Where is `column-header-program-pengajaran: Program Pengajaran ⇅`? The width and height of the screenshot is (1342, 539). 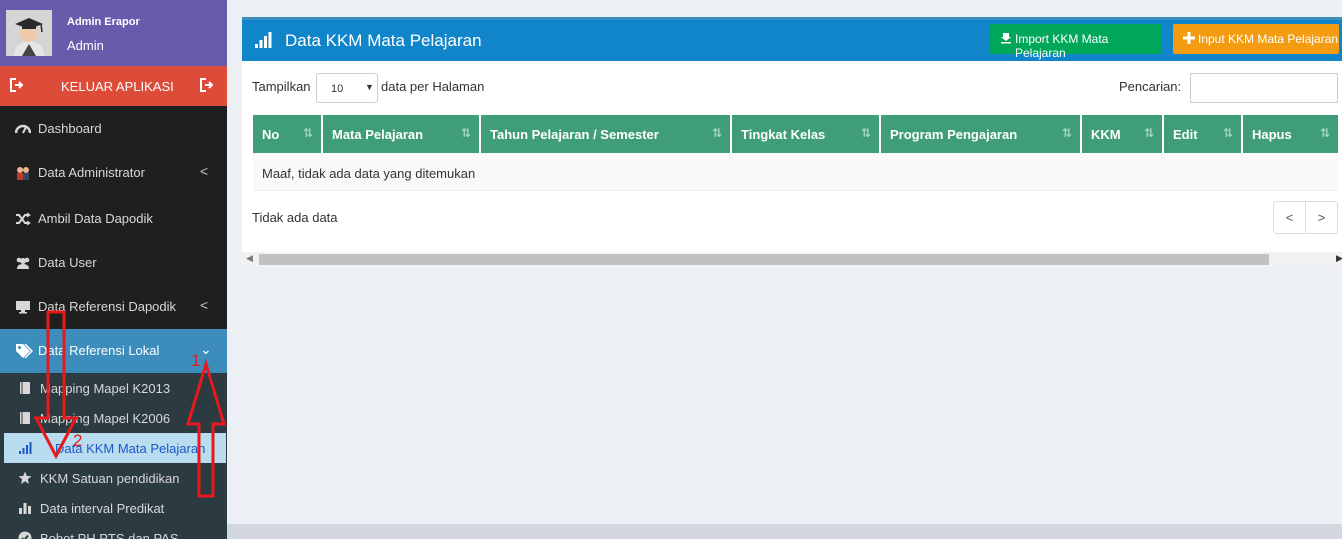
column-header-program-pengajaran: Program Pengajaran ⇅ is located at coordinates (981, 134).